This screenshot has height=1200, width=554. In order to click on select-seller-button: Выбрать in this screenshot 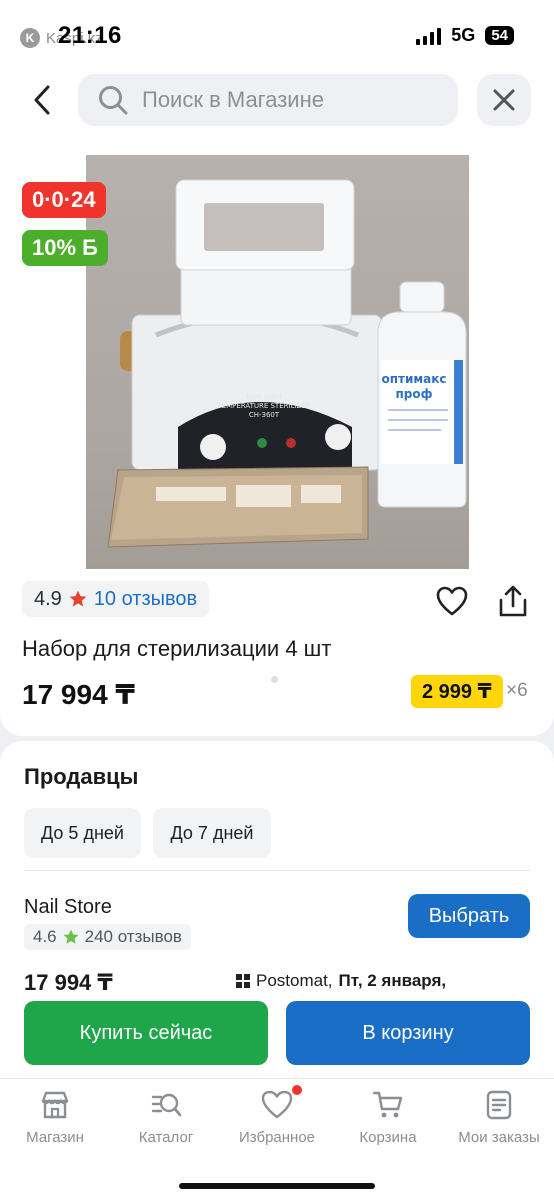, I will do `click(469, 916)`.